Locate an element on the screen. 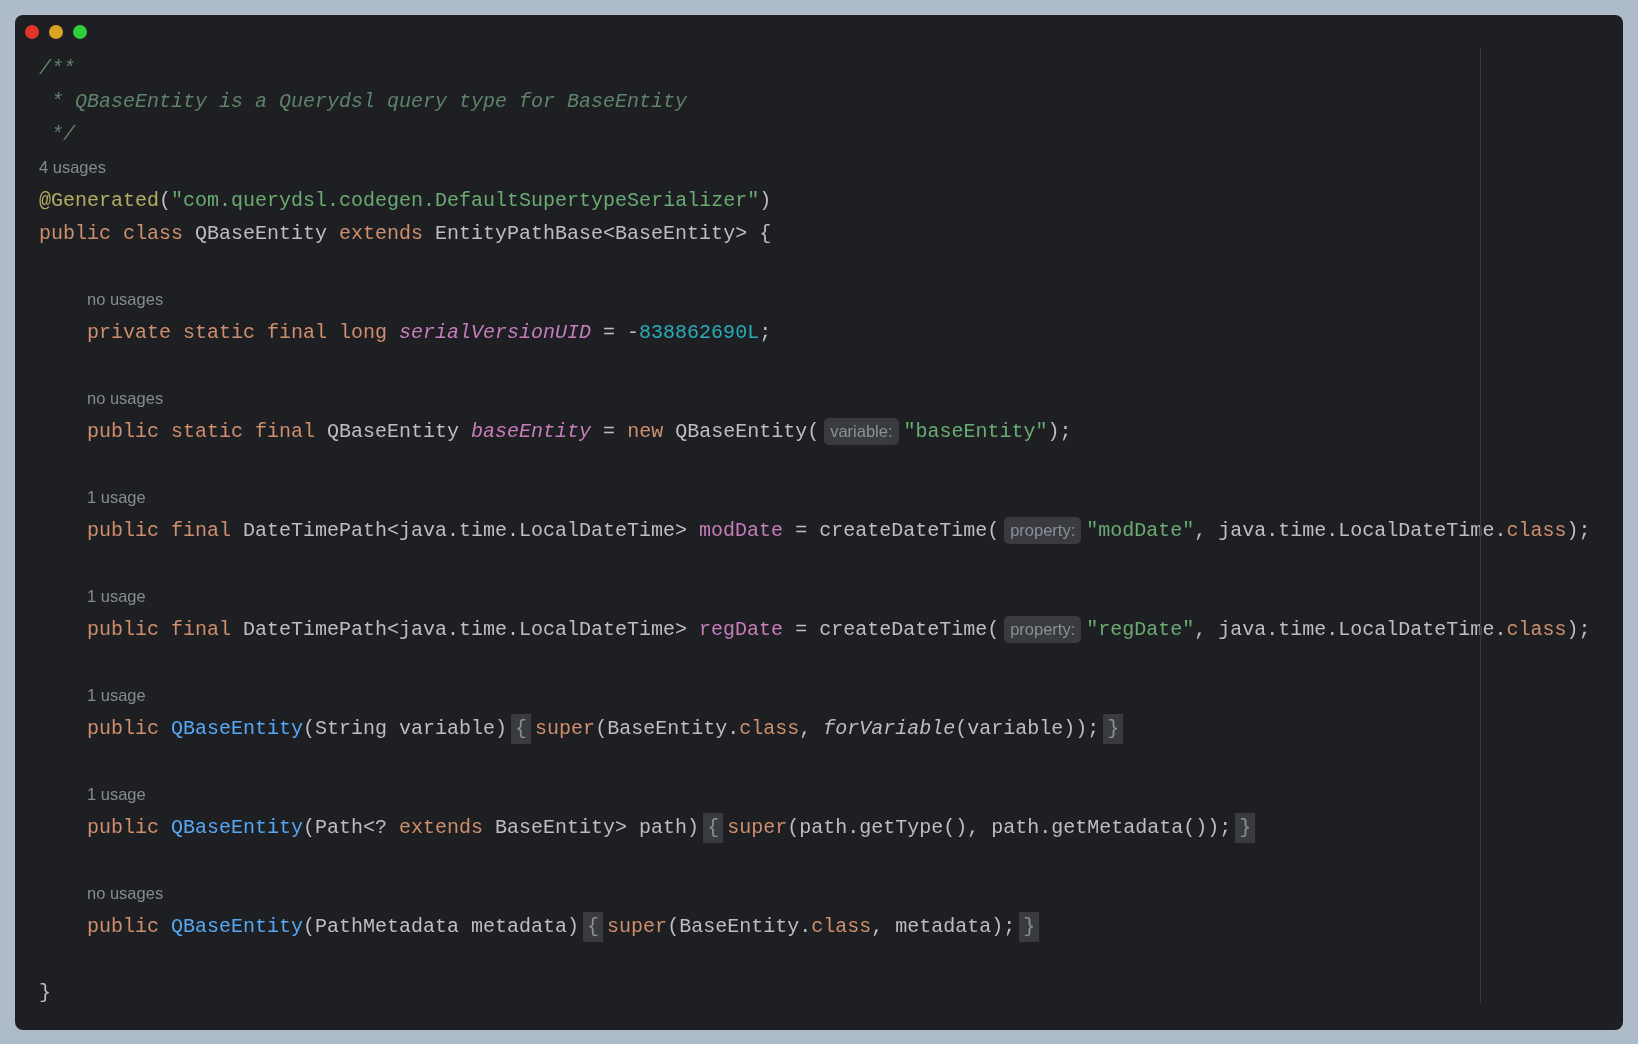  number-literal: 838862690L is located at coordinates (699, 332).